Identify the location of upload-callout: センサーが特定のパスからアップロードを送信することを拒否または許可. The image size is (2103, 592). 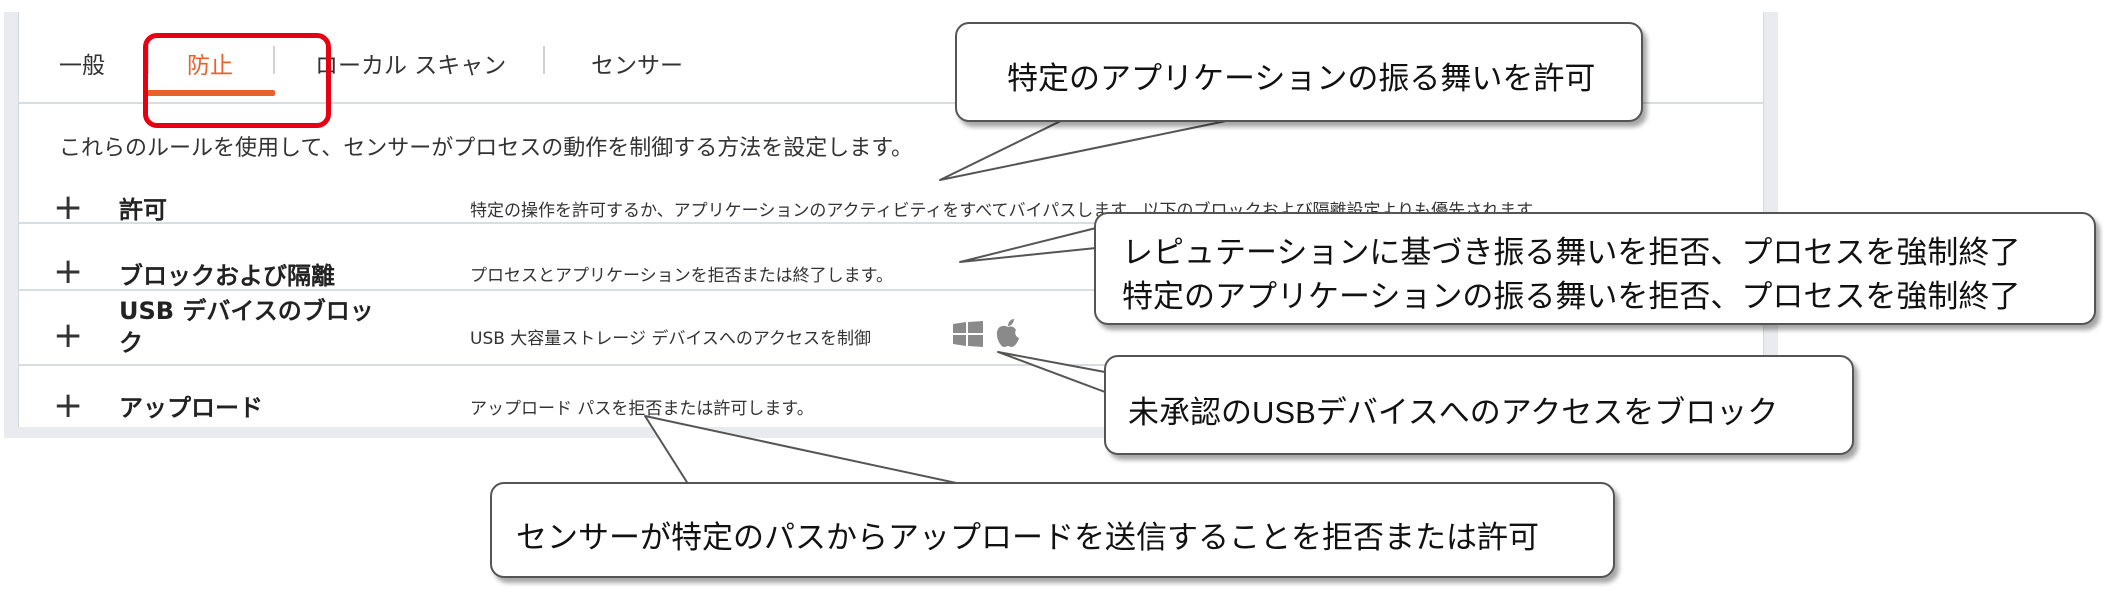
(1052, 530).